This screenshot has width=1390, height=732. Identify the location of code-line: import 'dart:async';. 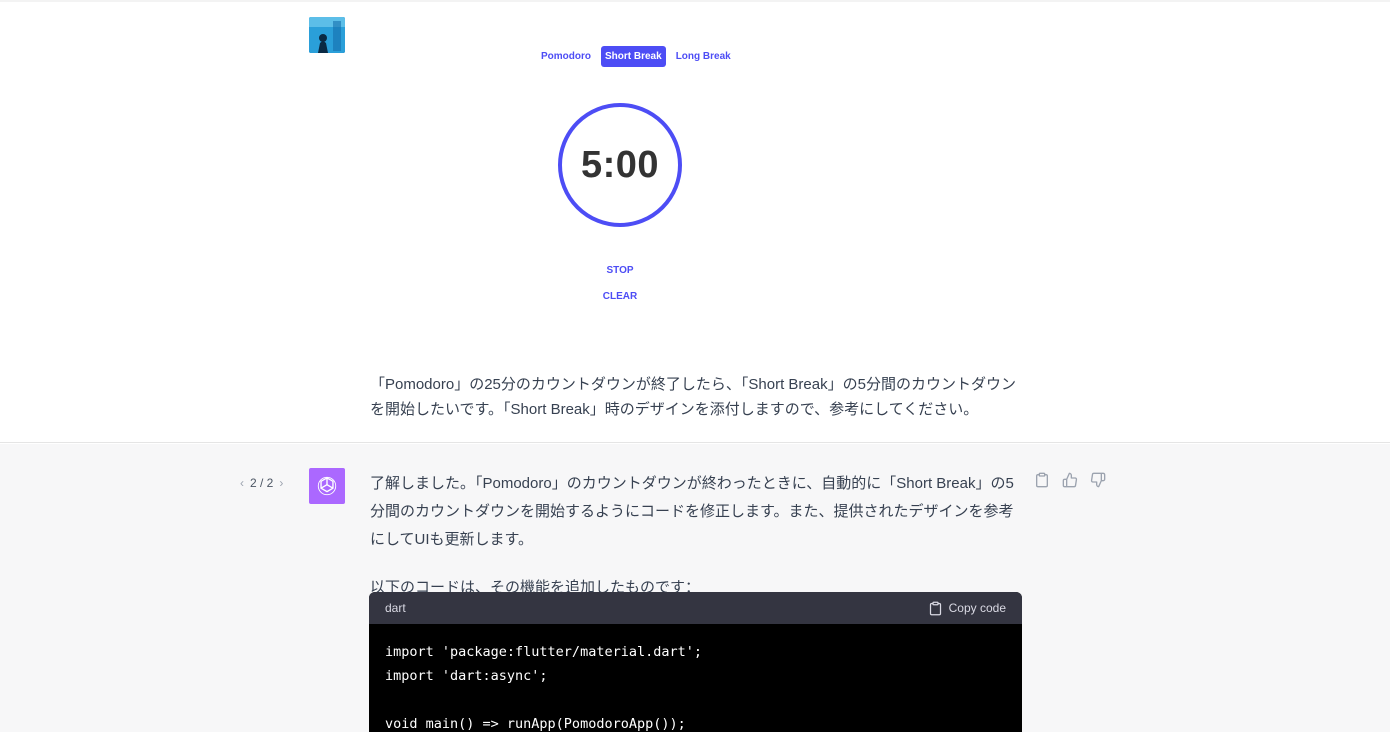
(466, 676).